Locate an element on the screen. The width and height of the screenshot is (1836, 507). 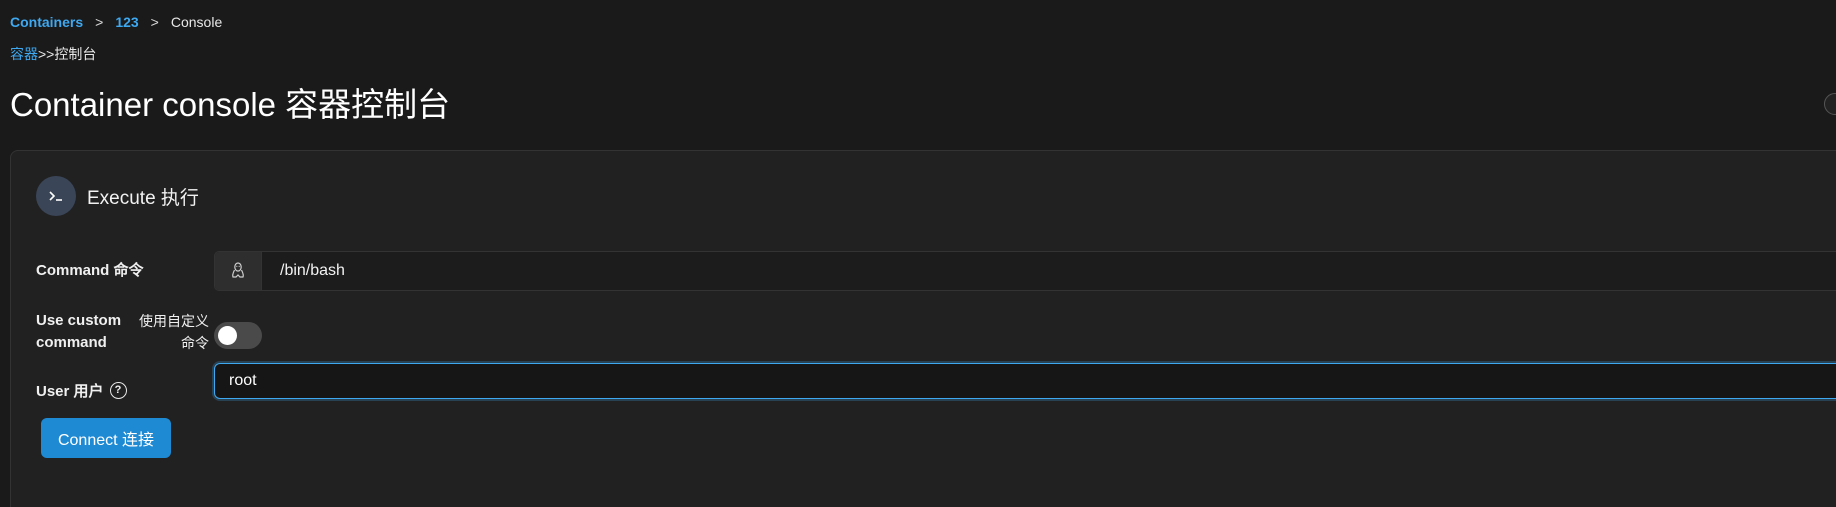
sub-breadcrumb: 容器>>控制台 is located at coordinates (53, 54).